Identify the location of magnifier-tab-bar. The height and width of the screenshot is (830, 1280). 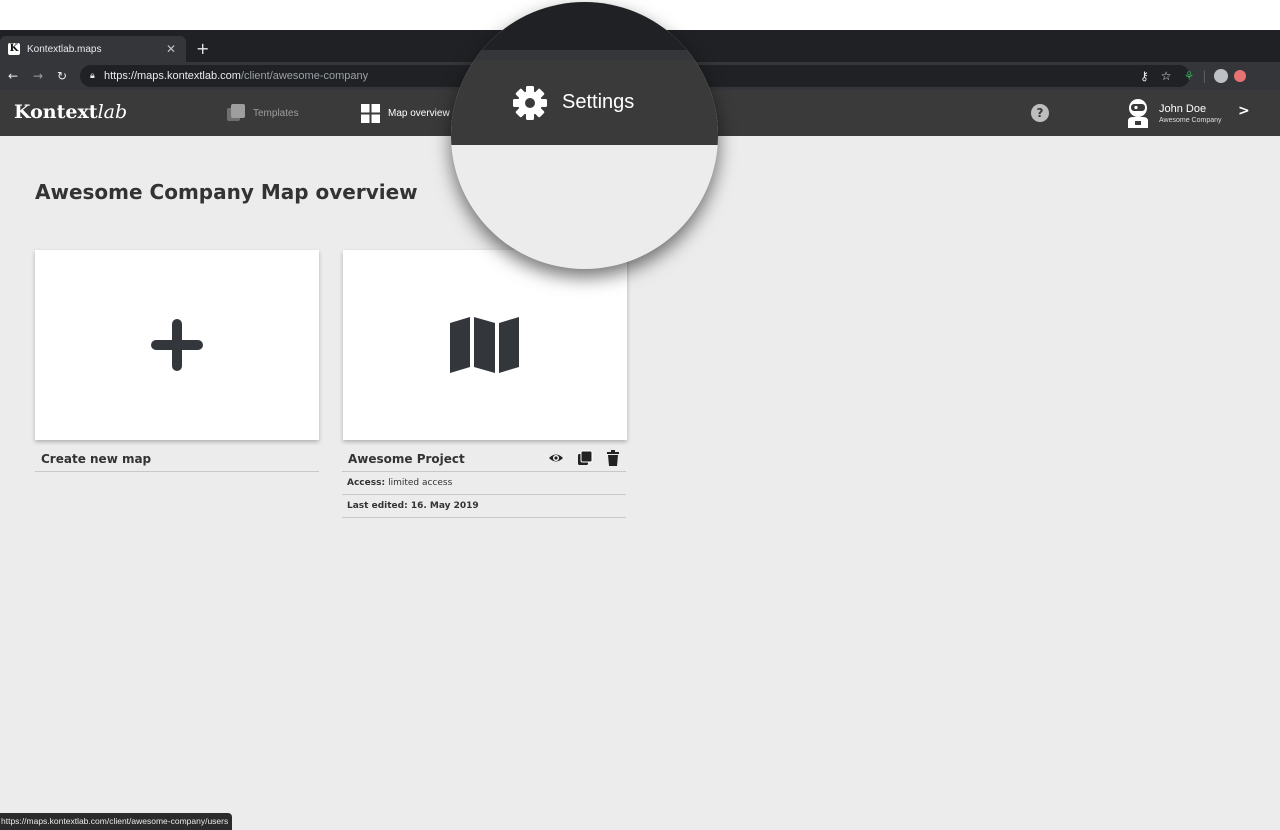
(584, 26).